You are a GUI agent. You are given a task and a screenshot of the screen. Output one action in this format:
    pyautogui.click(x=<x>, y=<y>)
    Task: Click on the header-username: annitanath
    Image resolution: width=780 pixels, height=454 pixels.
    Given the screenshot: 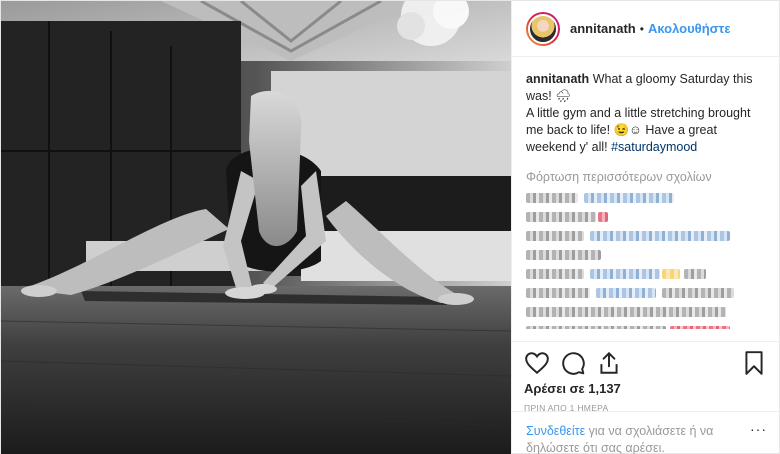 What is the action you would take?
    pyautogui.click(x=603, y=28)
    